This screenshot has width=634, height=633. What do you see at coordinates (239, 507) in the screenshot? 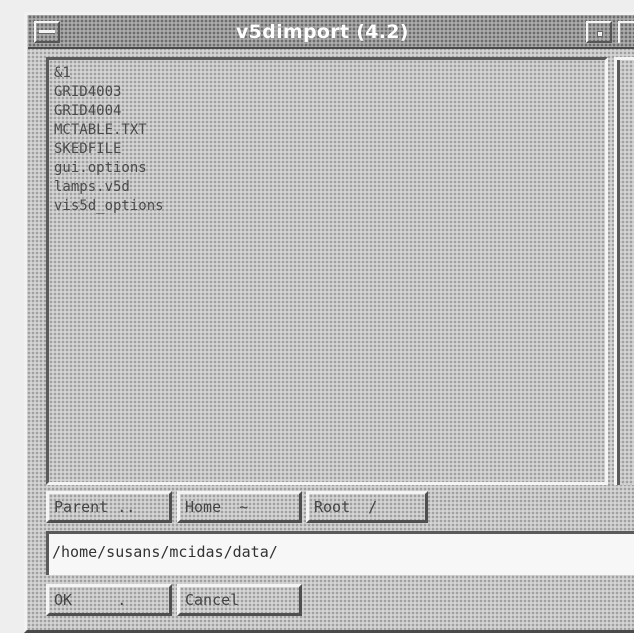
I see `home-button: Home ~` at bounding box center [239, 507].